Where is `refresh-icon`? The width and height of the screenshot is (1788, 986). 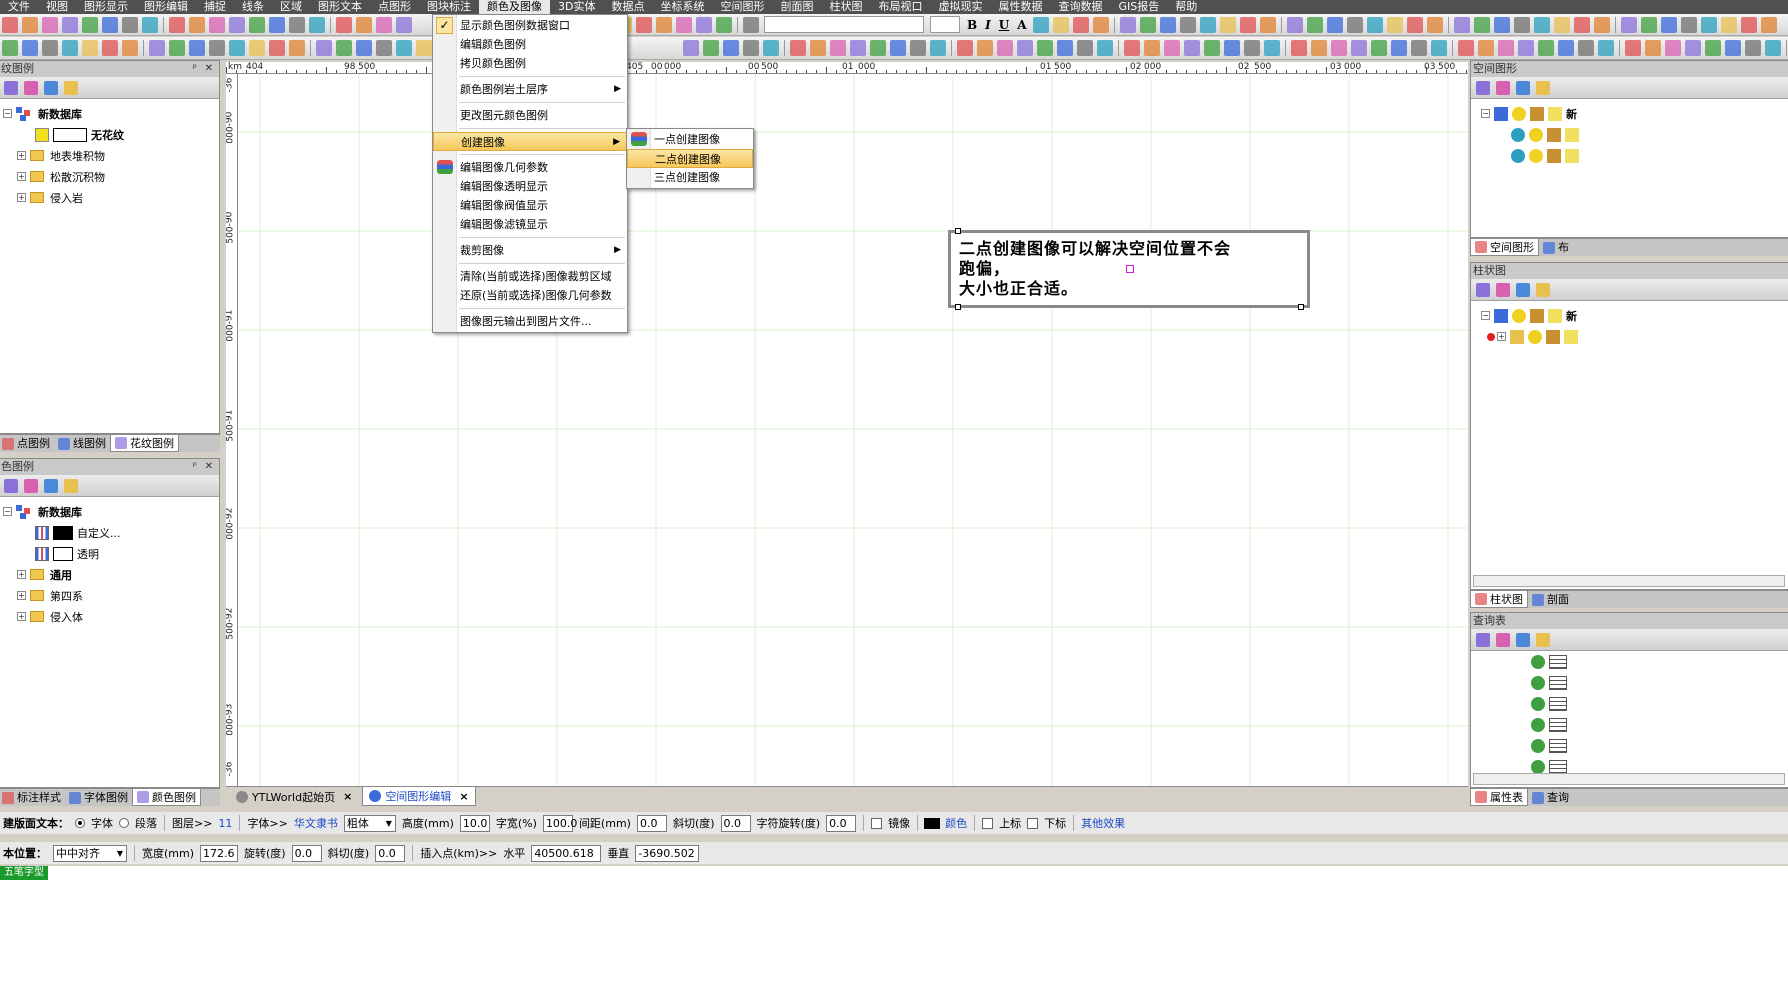
refresh-icon is located at coordinates (11, 87).